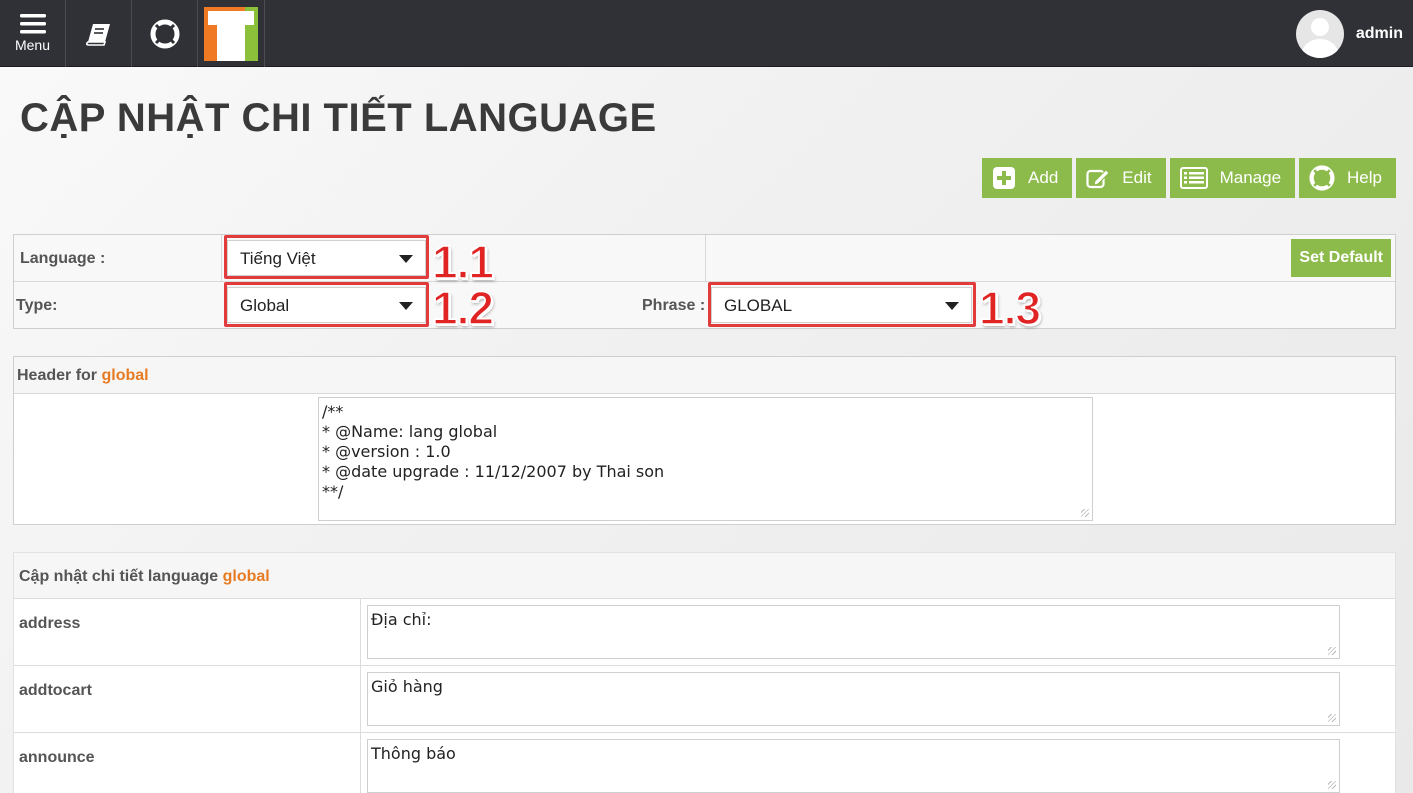 The width and height of the screenshot is (1413, 793). I want to click on help-label: Help, so click(1364, 177).